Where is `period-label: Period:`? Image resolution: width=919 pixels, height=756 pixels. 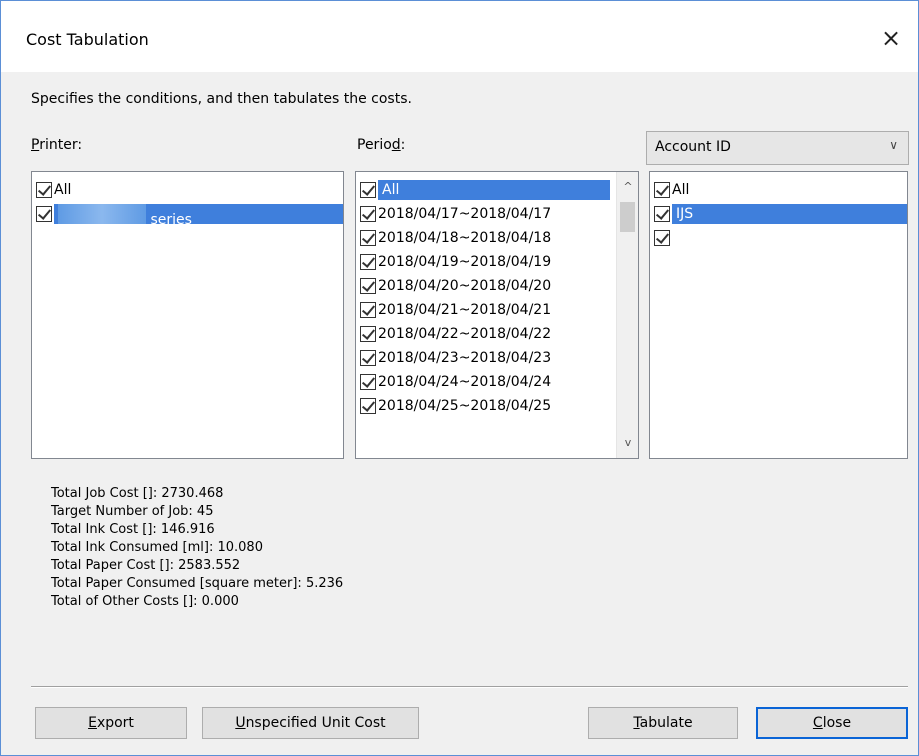 period-label: Period: is located at coordinates (381, 145).